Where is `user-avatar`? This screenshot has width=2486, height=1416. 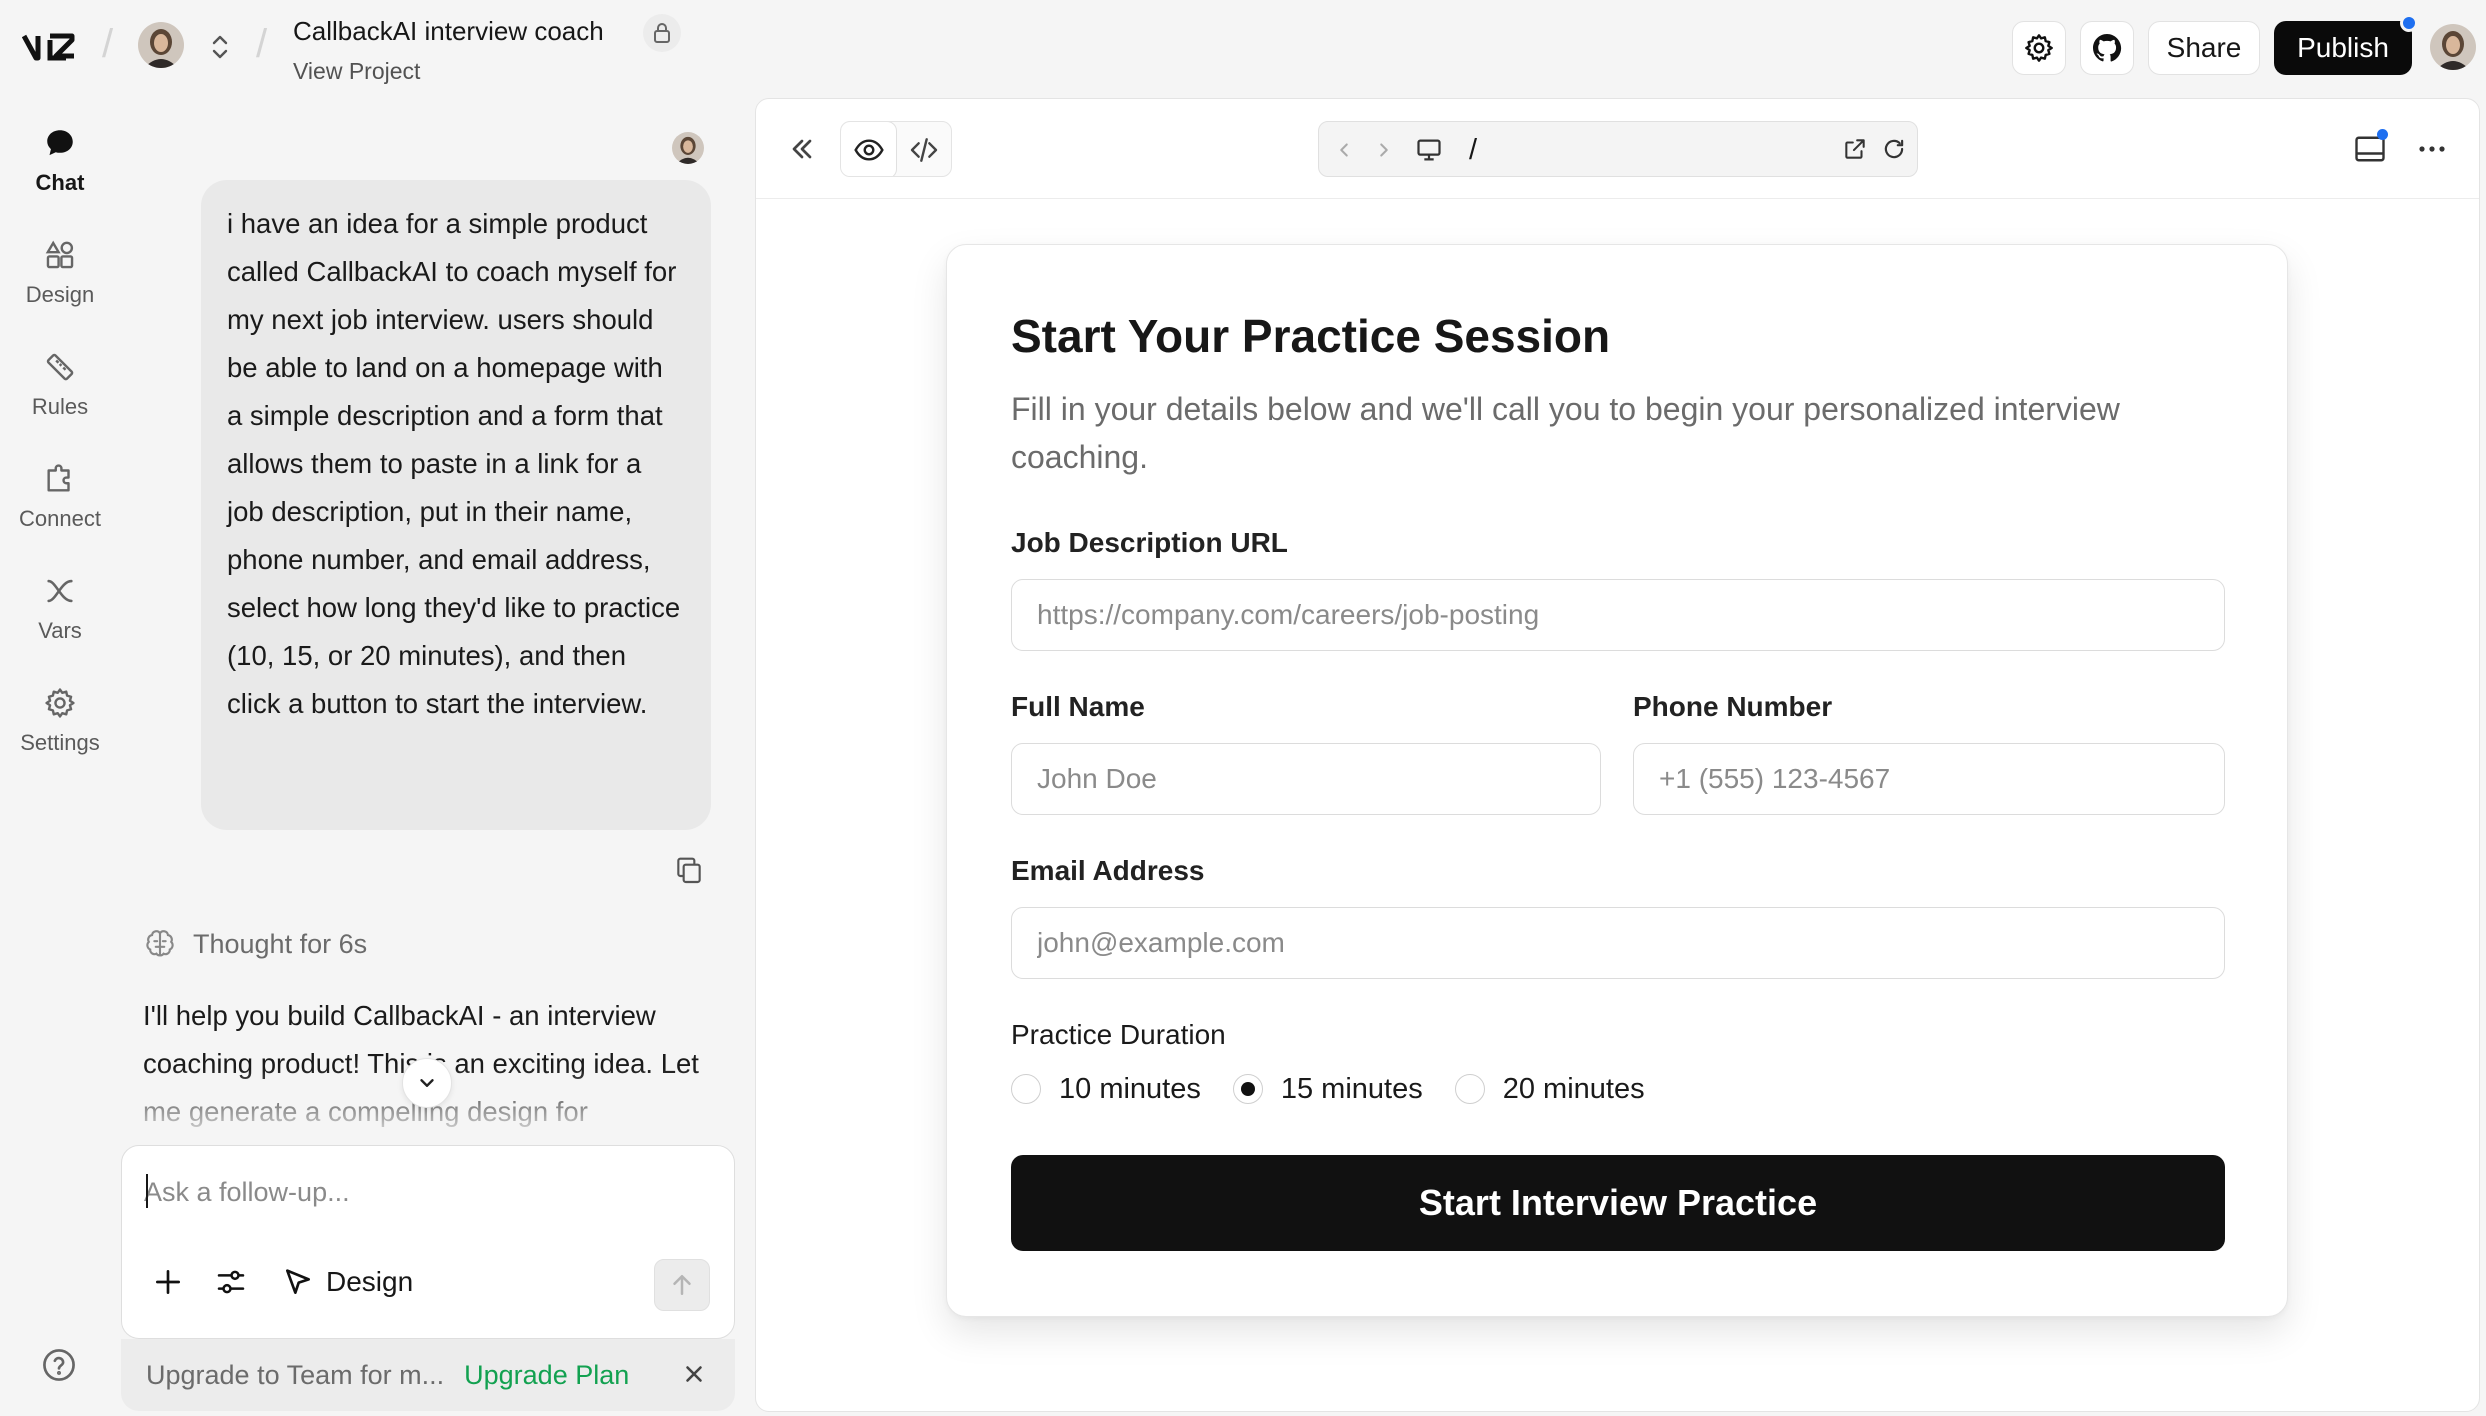
user-avatar is located at coordinates (2453, 47).